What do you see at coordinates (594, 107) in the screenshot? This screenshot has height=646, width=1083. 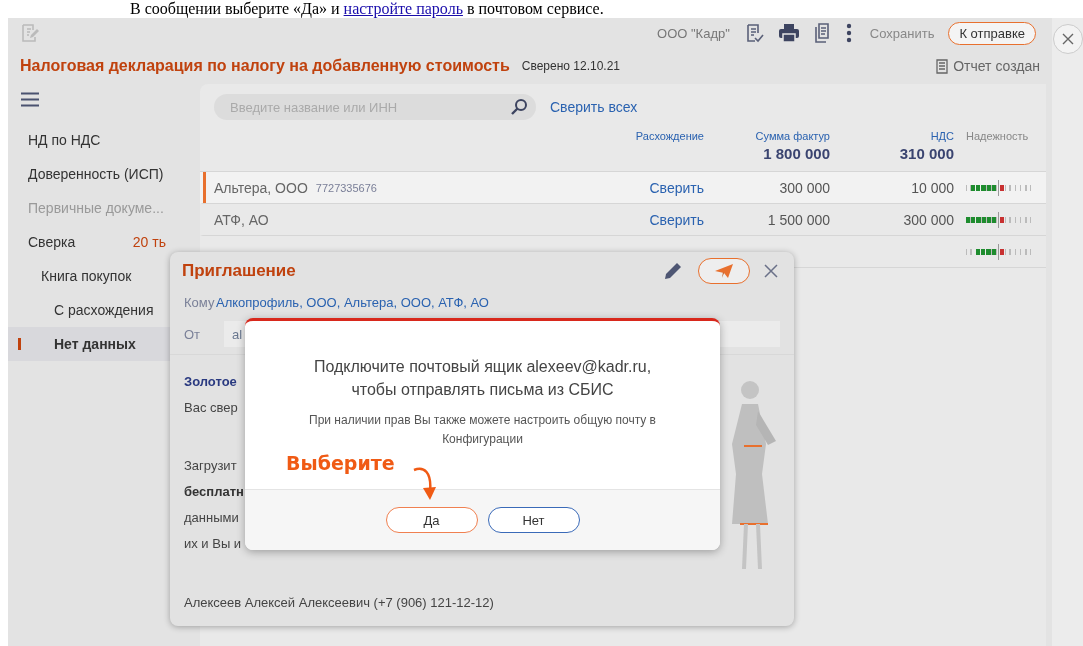 I see `reconcile-all-link: Сверить всех` at bounding box center [594, 107].